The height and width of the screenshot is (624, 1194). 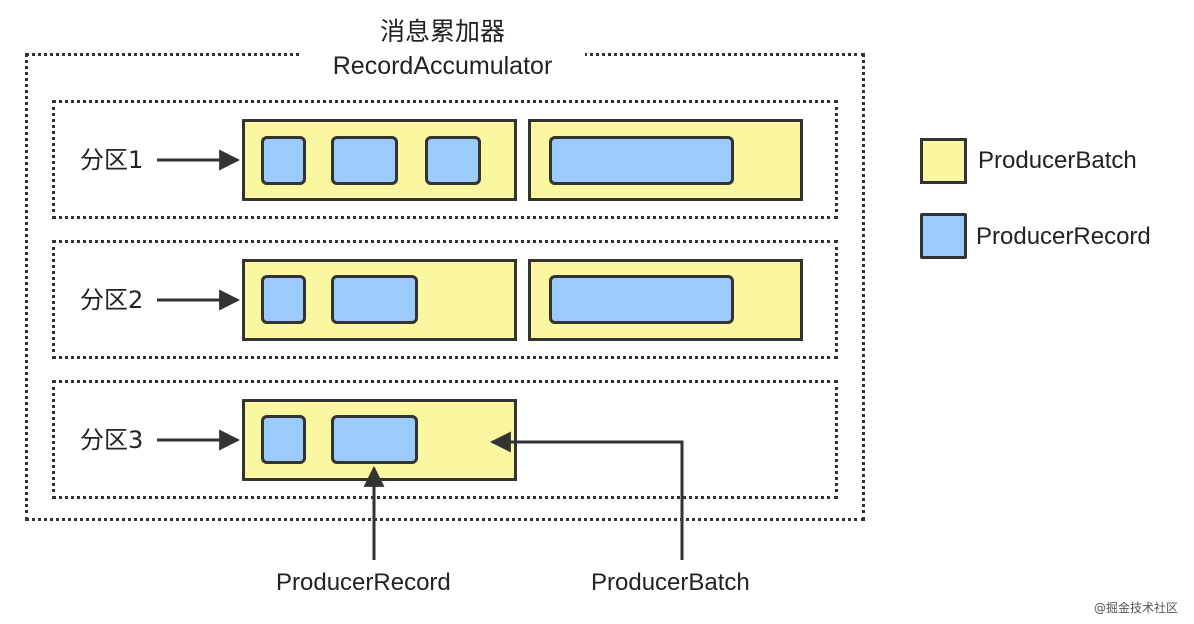 What do you see at coordinates (670, 582) in the screenshot?
I see `bottom-producer-batch-label: ProducerBatch` at bounding box center [670, 582].